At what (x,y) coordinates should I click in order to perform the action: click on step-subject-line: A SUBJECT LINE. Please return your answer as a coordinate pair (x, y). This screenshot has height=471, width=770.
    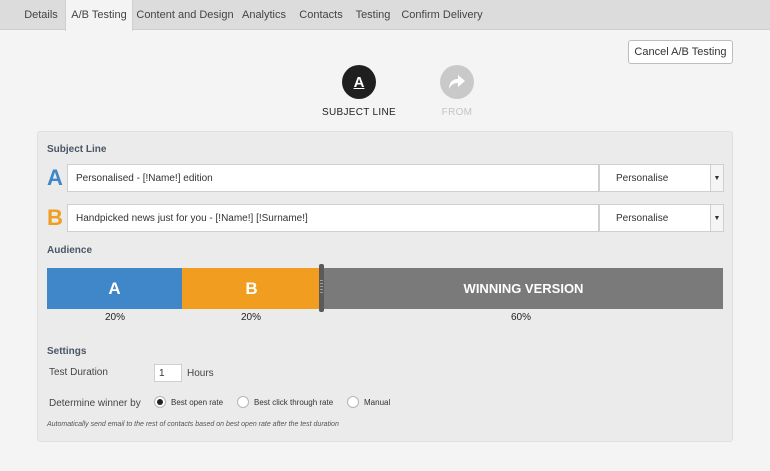
    Looking at the image, I should click on (359, 91).